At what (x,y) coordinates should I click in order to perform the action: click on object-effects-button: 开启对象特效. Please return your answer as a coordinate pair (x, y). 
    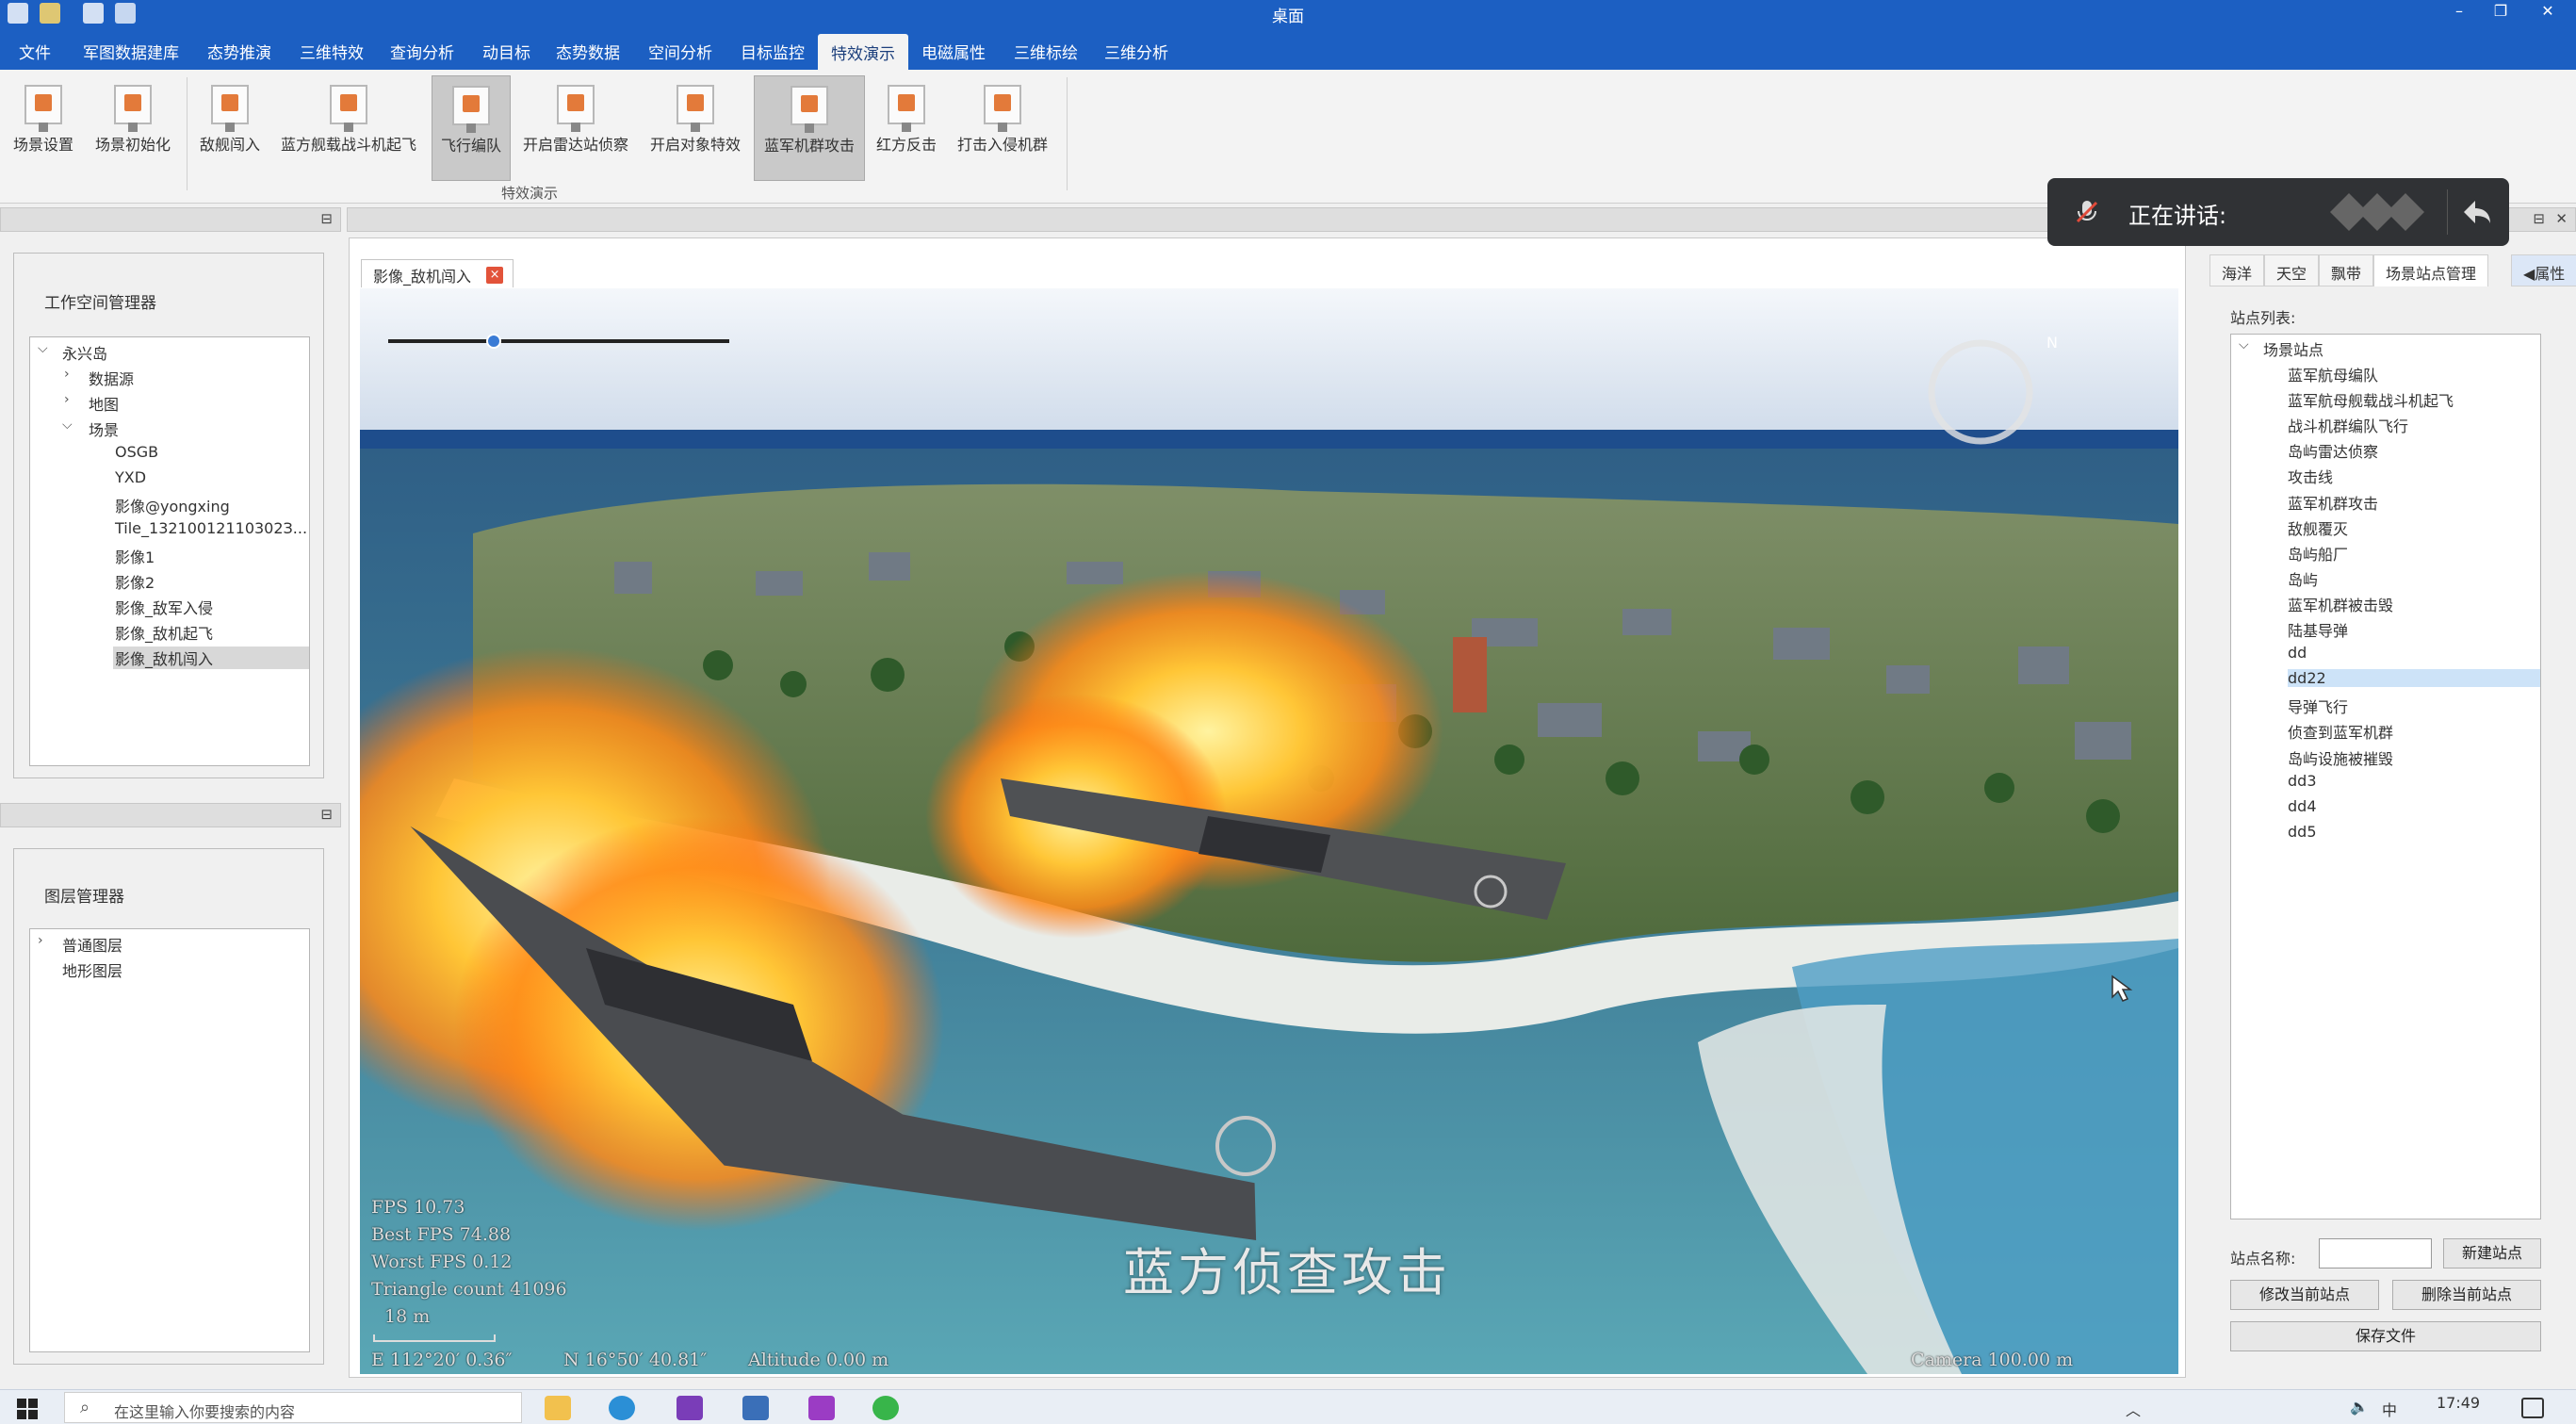
    Looking at the image, I should click on (695, 128).